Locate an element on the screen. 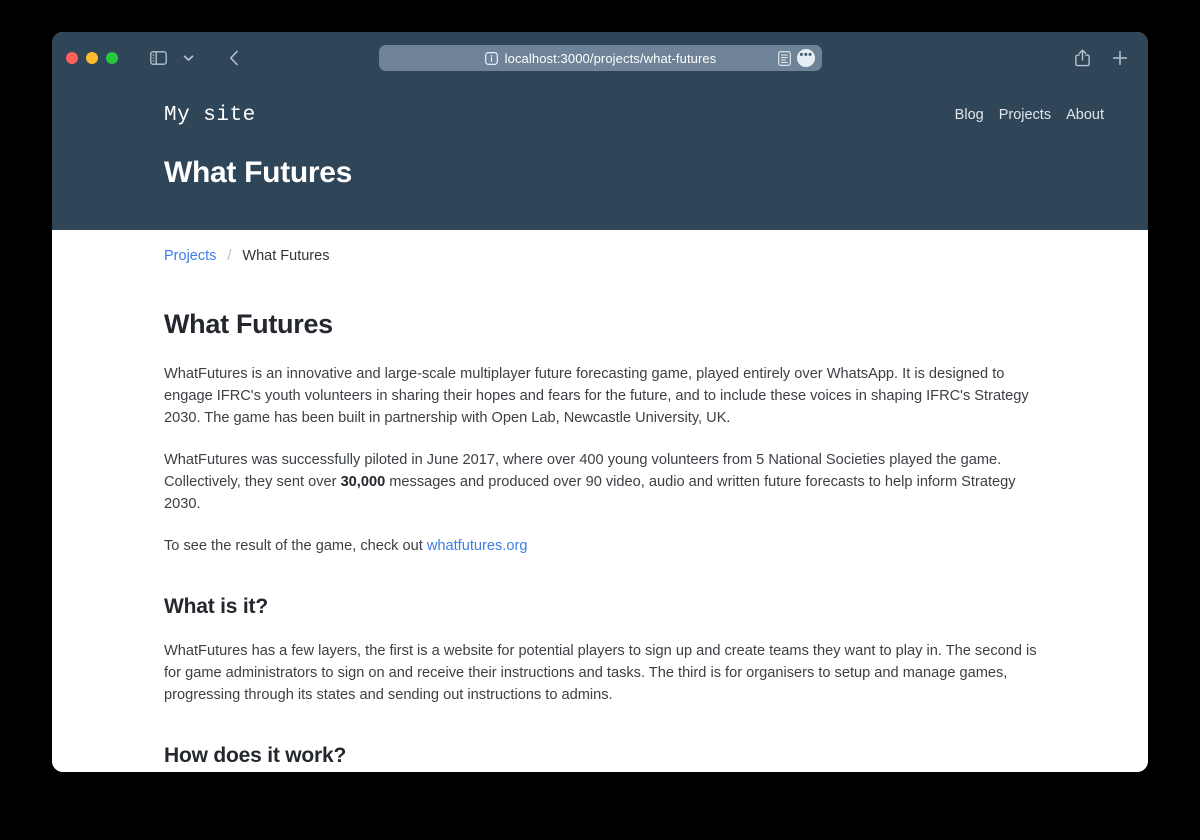  breadcrumb-link-projects: Projects is located at coordinates (190, 256).